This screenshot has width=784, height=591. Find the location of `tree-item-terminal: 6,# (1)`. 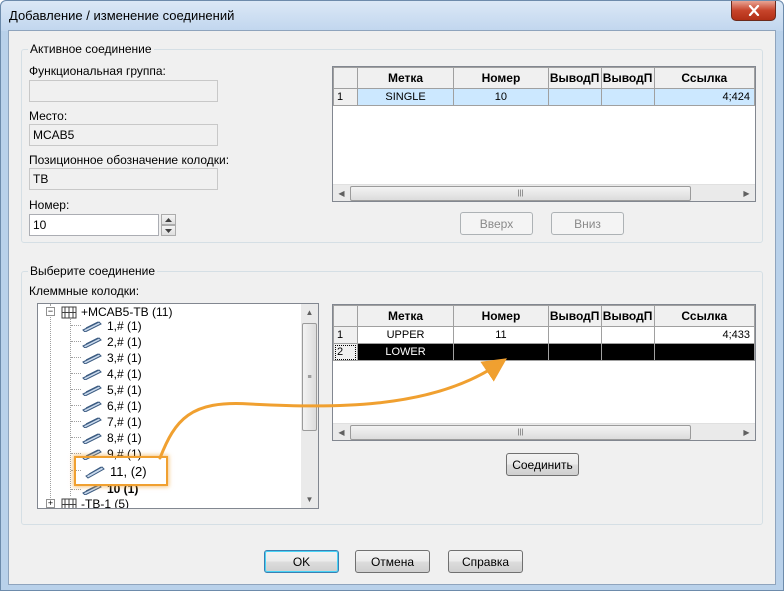

tree-item-terminal: 6,# (1) is located at coordinates (111, 406).